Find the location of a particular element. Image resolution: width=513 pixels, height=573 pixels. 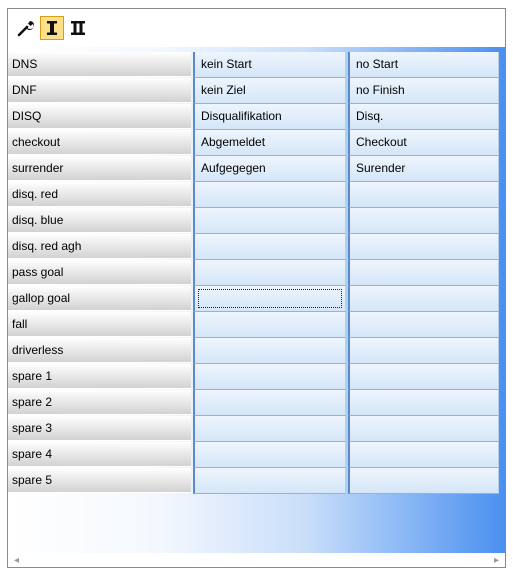

table-row: pass goal is located at coordinates (256, 273).